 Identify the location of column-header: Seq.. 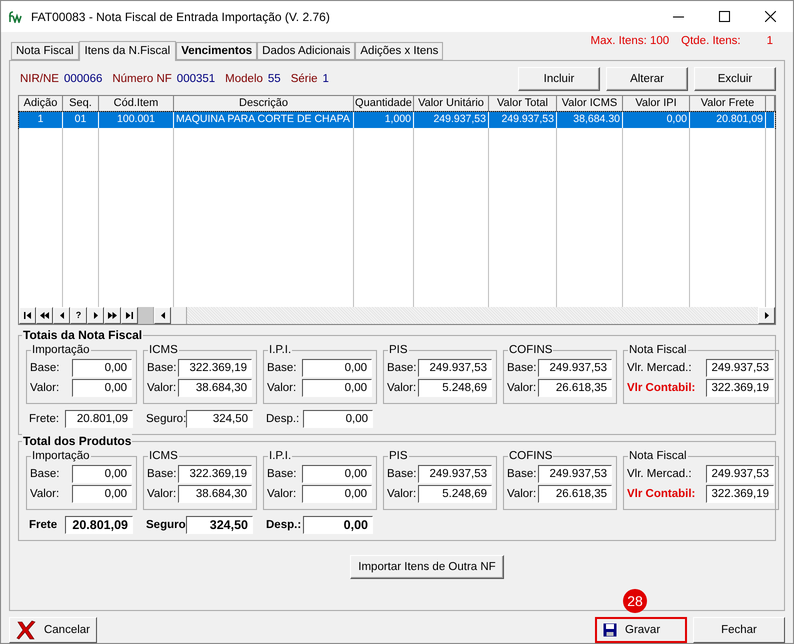
(81, 104).